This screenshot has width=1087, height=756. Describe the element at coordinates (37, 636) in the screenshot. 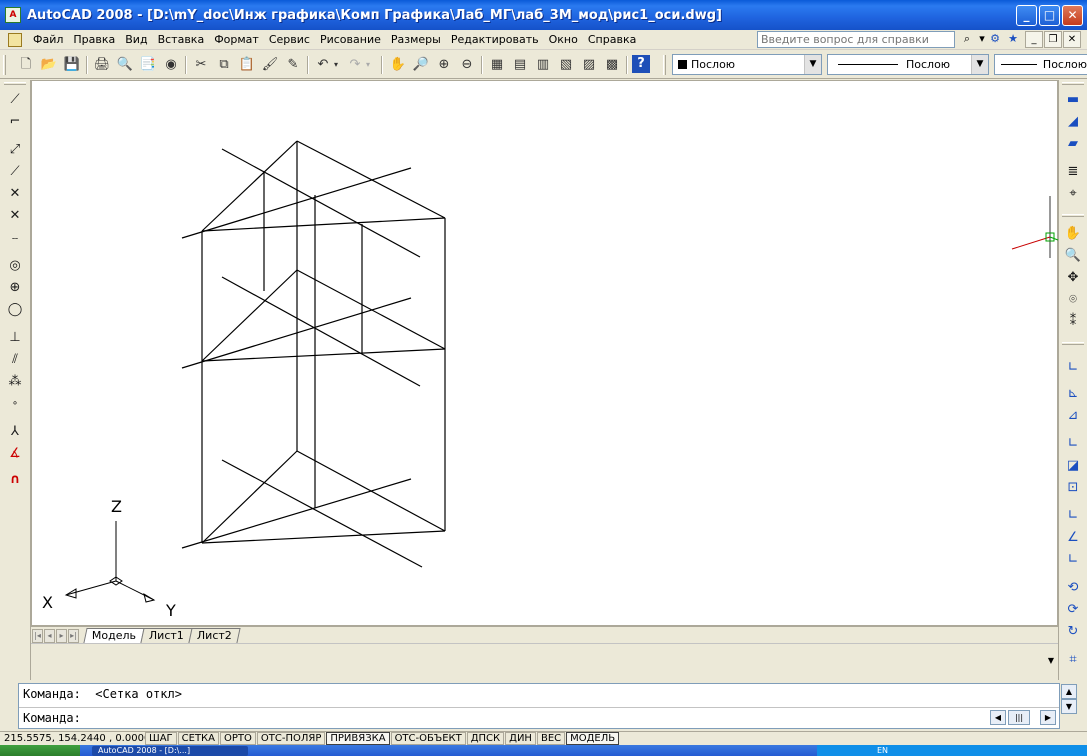

I see `tab-first-button: |◂` at that location.